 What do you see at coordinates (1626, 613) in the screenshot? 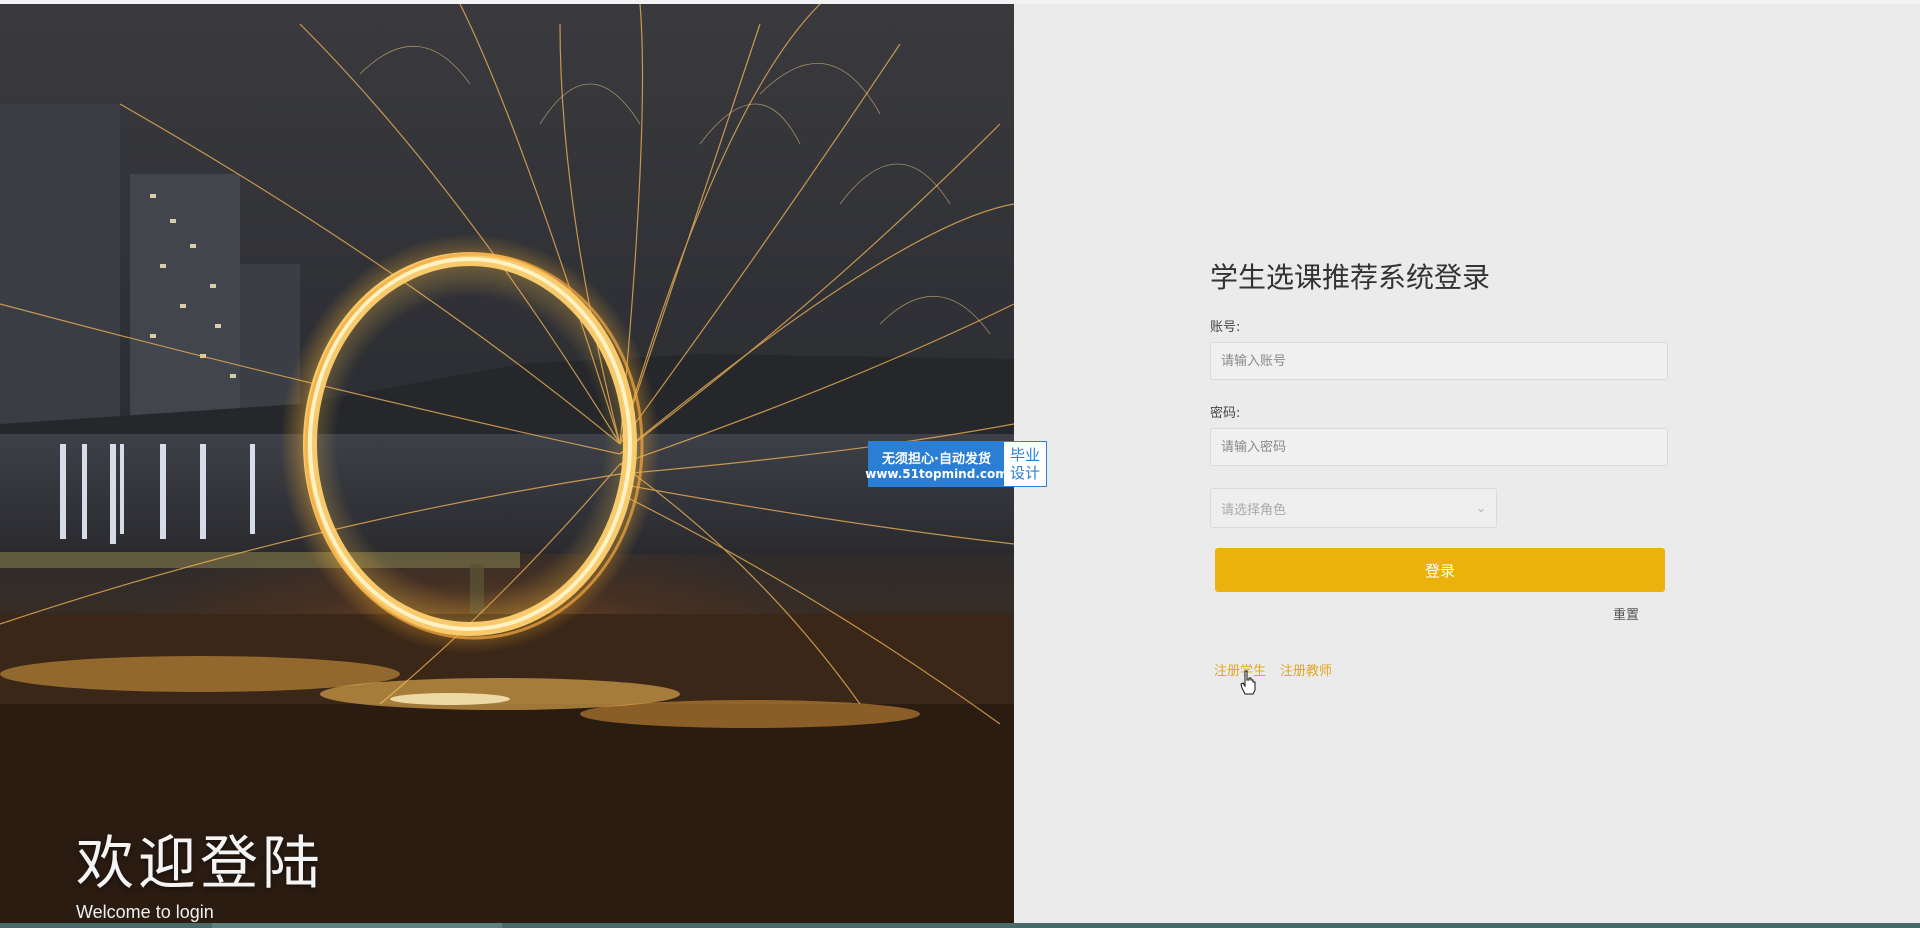
I see `reset-button: 重置` at bounding box center [1626, 613].